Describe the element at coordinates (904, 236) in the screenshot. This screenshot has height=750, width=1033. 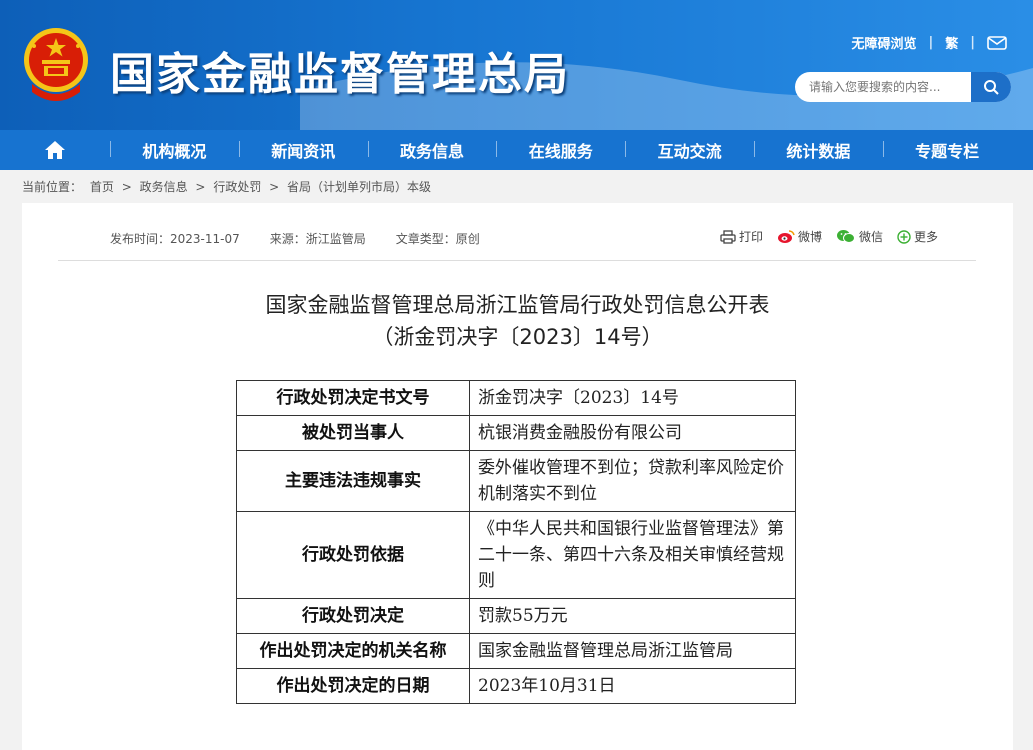
I see `plus-circle-icon` at that location.